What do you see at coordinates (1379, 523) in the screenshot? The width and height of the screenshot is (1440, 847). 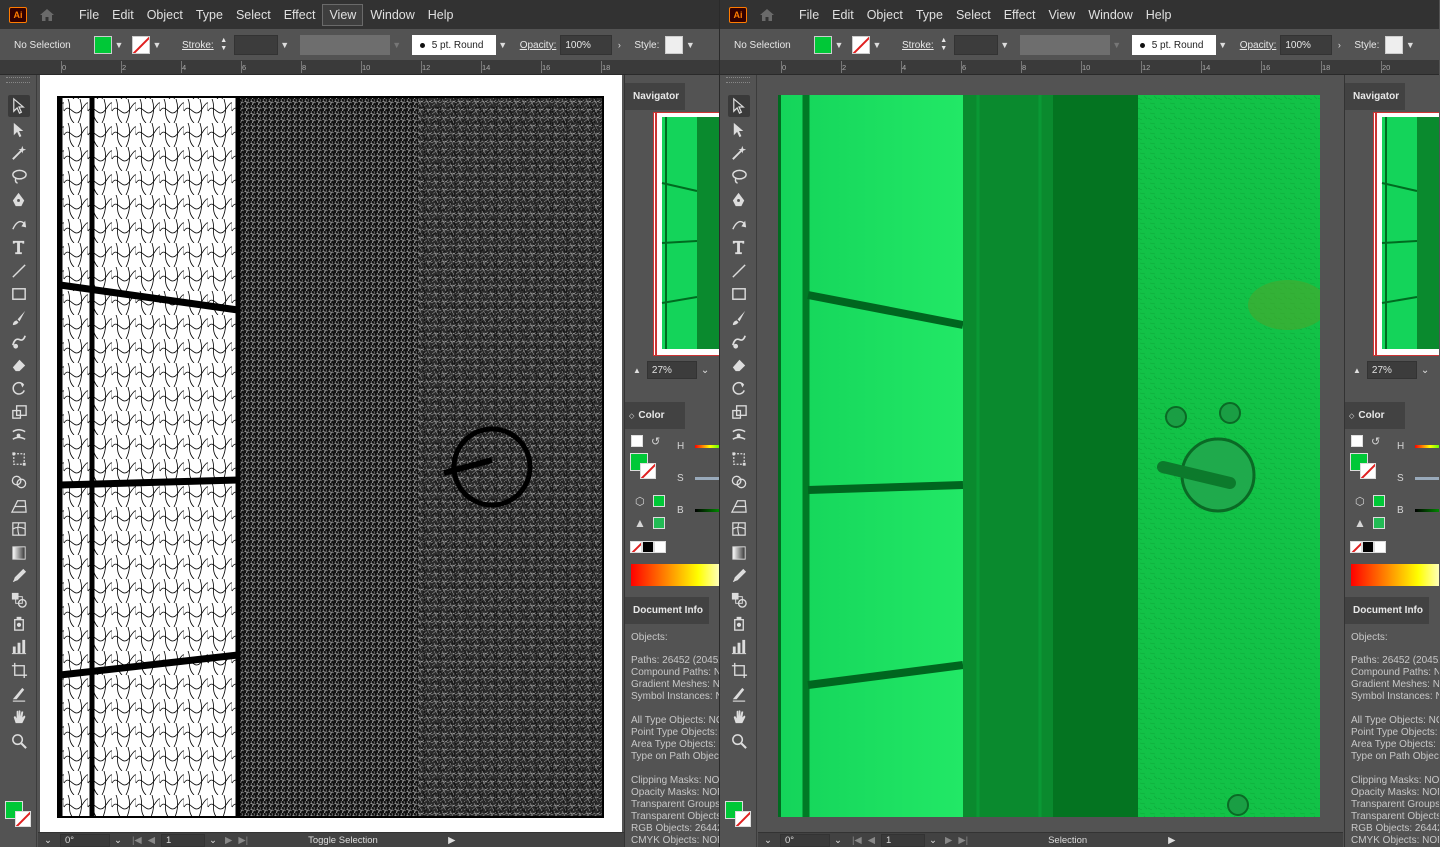 I see `gamut-swatch` at bounding box center [1379, 523].